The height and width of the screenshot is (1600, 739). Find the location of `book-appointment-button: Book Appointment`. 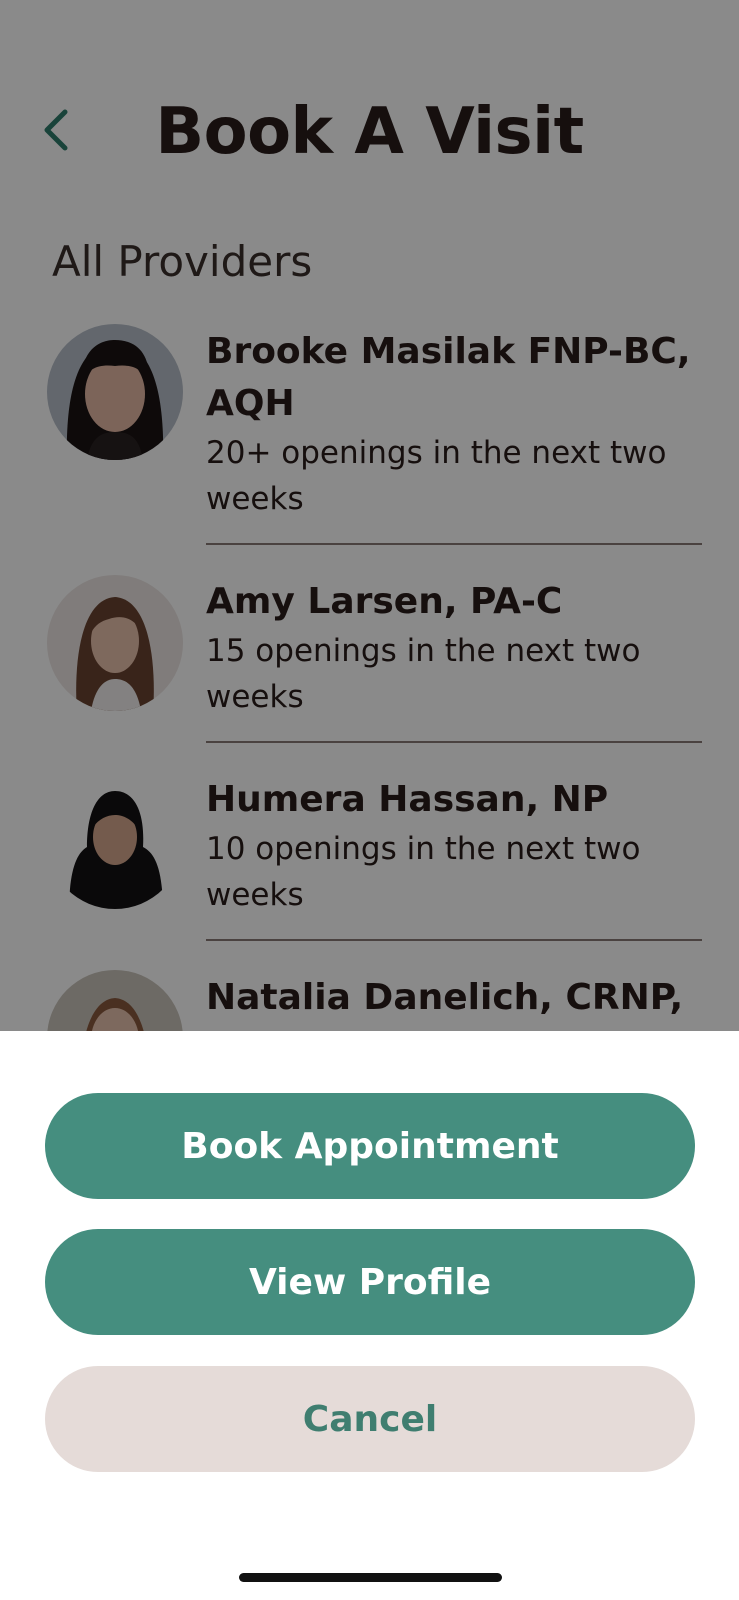

book-appointment-button: Book Appointment is located at coordinates (370, 1146).